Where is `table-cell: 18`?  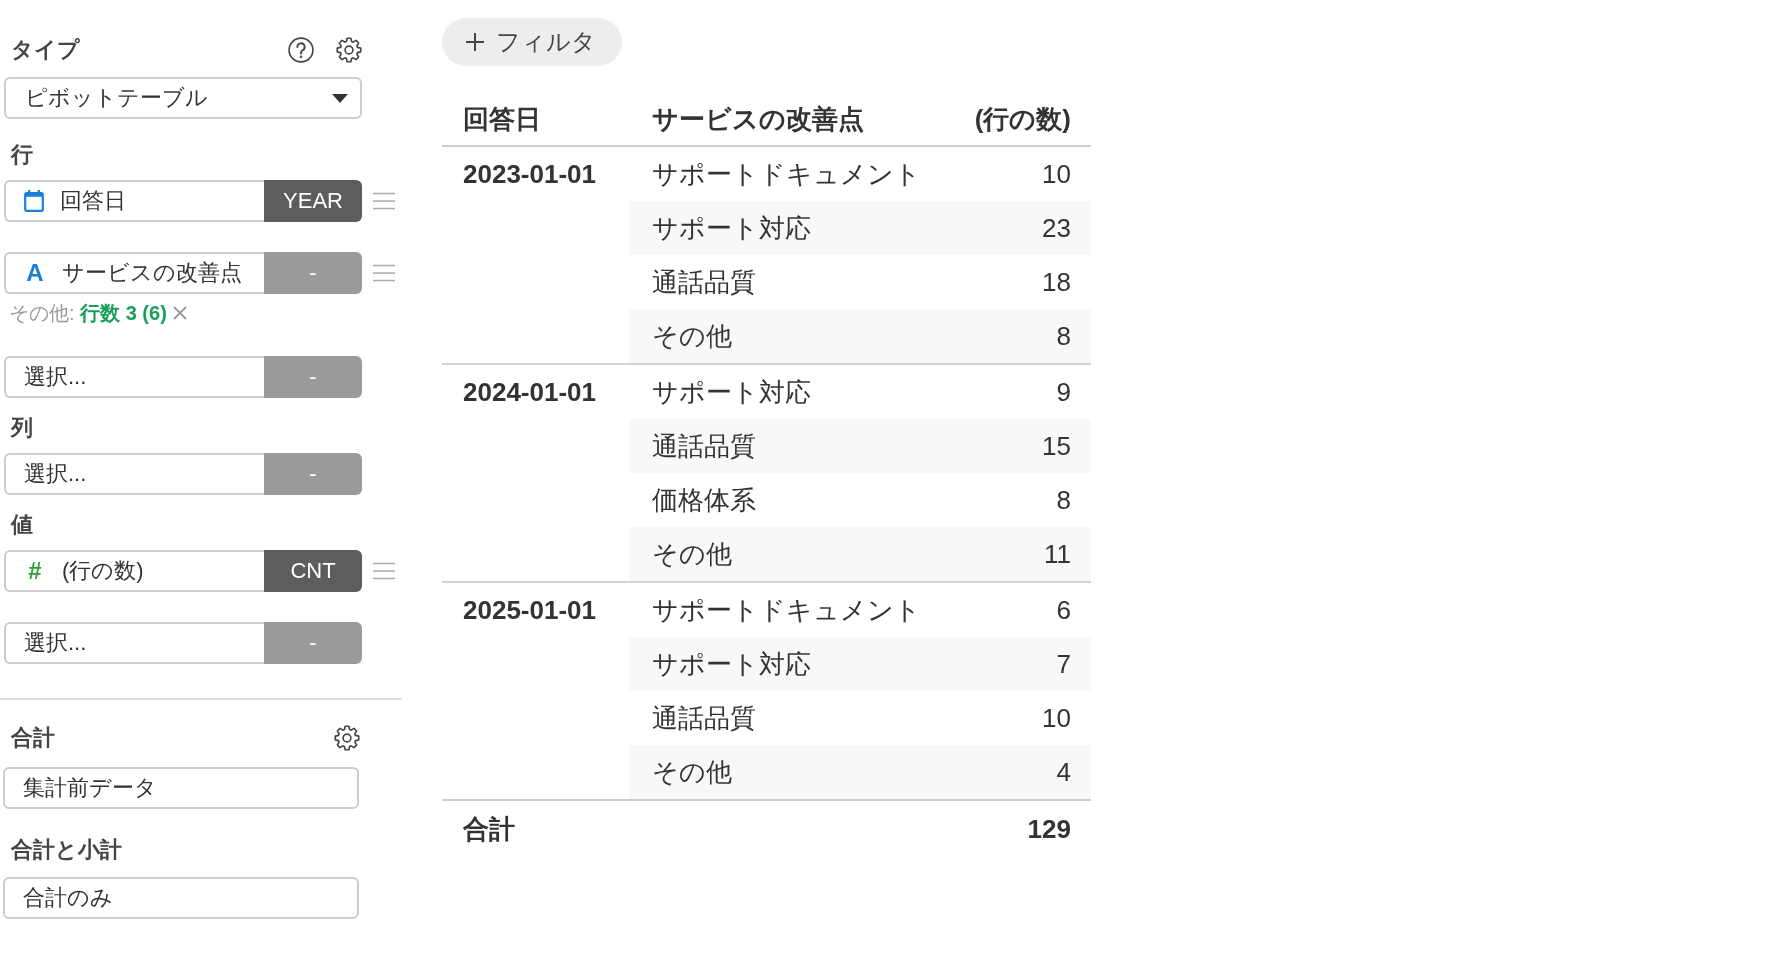 table-cell: 18 is located at coordinates (1011, 282).